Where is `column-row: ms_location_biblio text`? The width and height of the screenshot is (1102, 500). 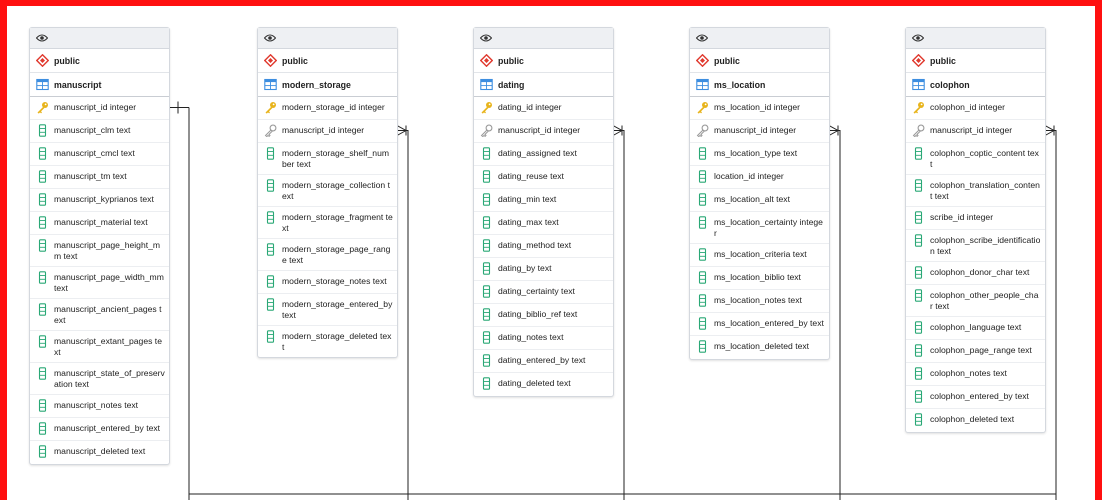 column-row: ms_location_biblio text is located at coordinates (759, 278).